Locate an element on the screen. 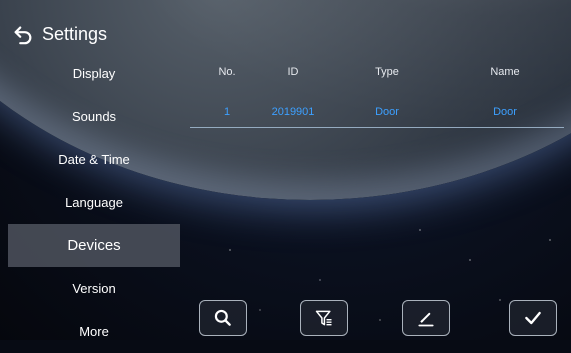  sidebar-item-label: Date & Time is located at coordinates (94, 159).